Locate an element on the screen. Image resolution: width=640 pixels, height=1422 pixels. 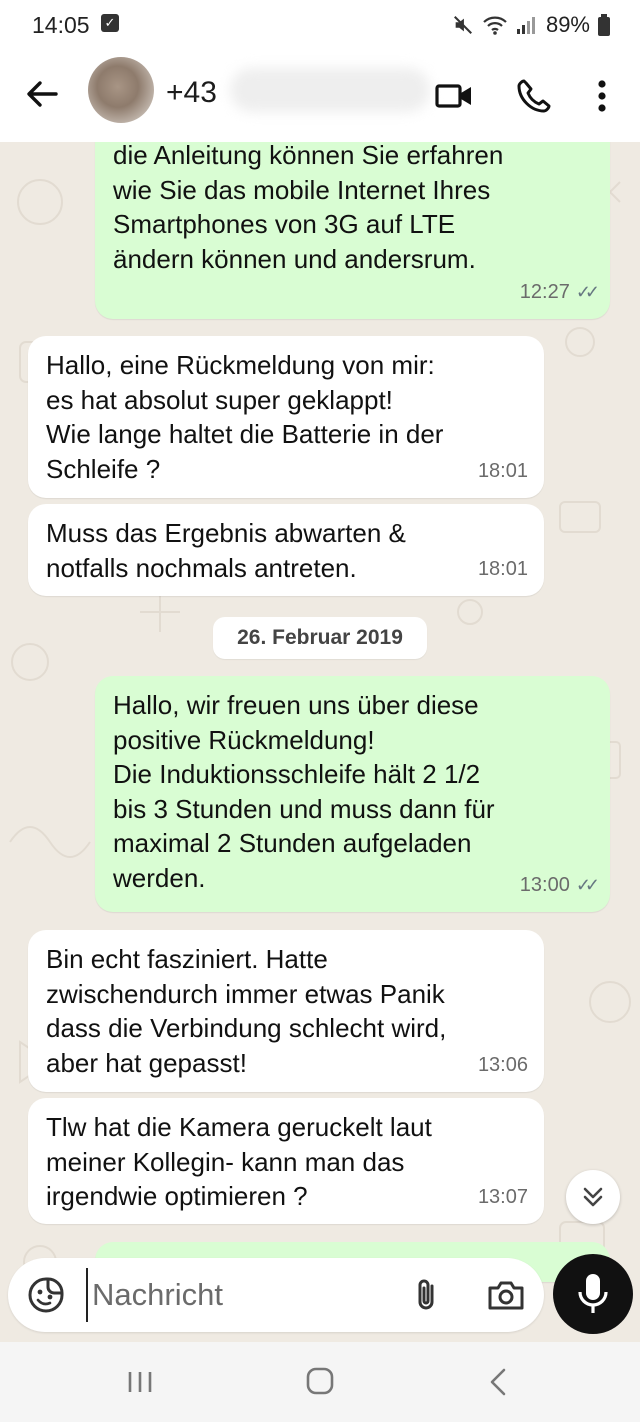
avatar is located at coordinates (121, 90).